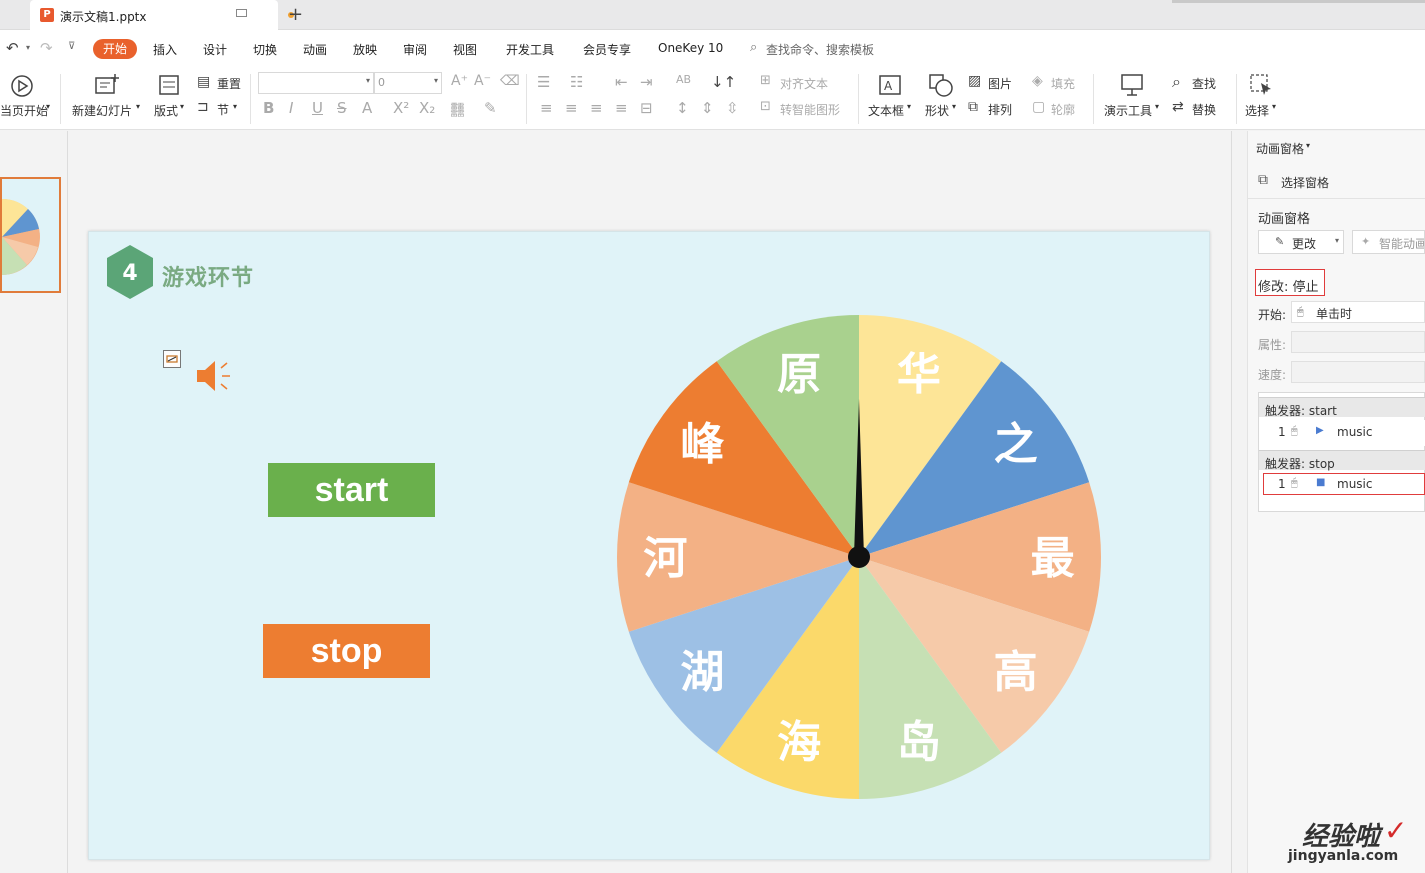 The height and width of the screenshot is (873, 1425). Describe the element at coordinates (607, 49) in the screenshot. I see `menu-member: 会员专享` at that location.